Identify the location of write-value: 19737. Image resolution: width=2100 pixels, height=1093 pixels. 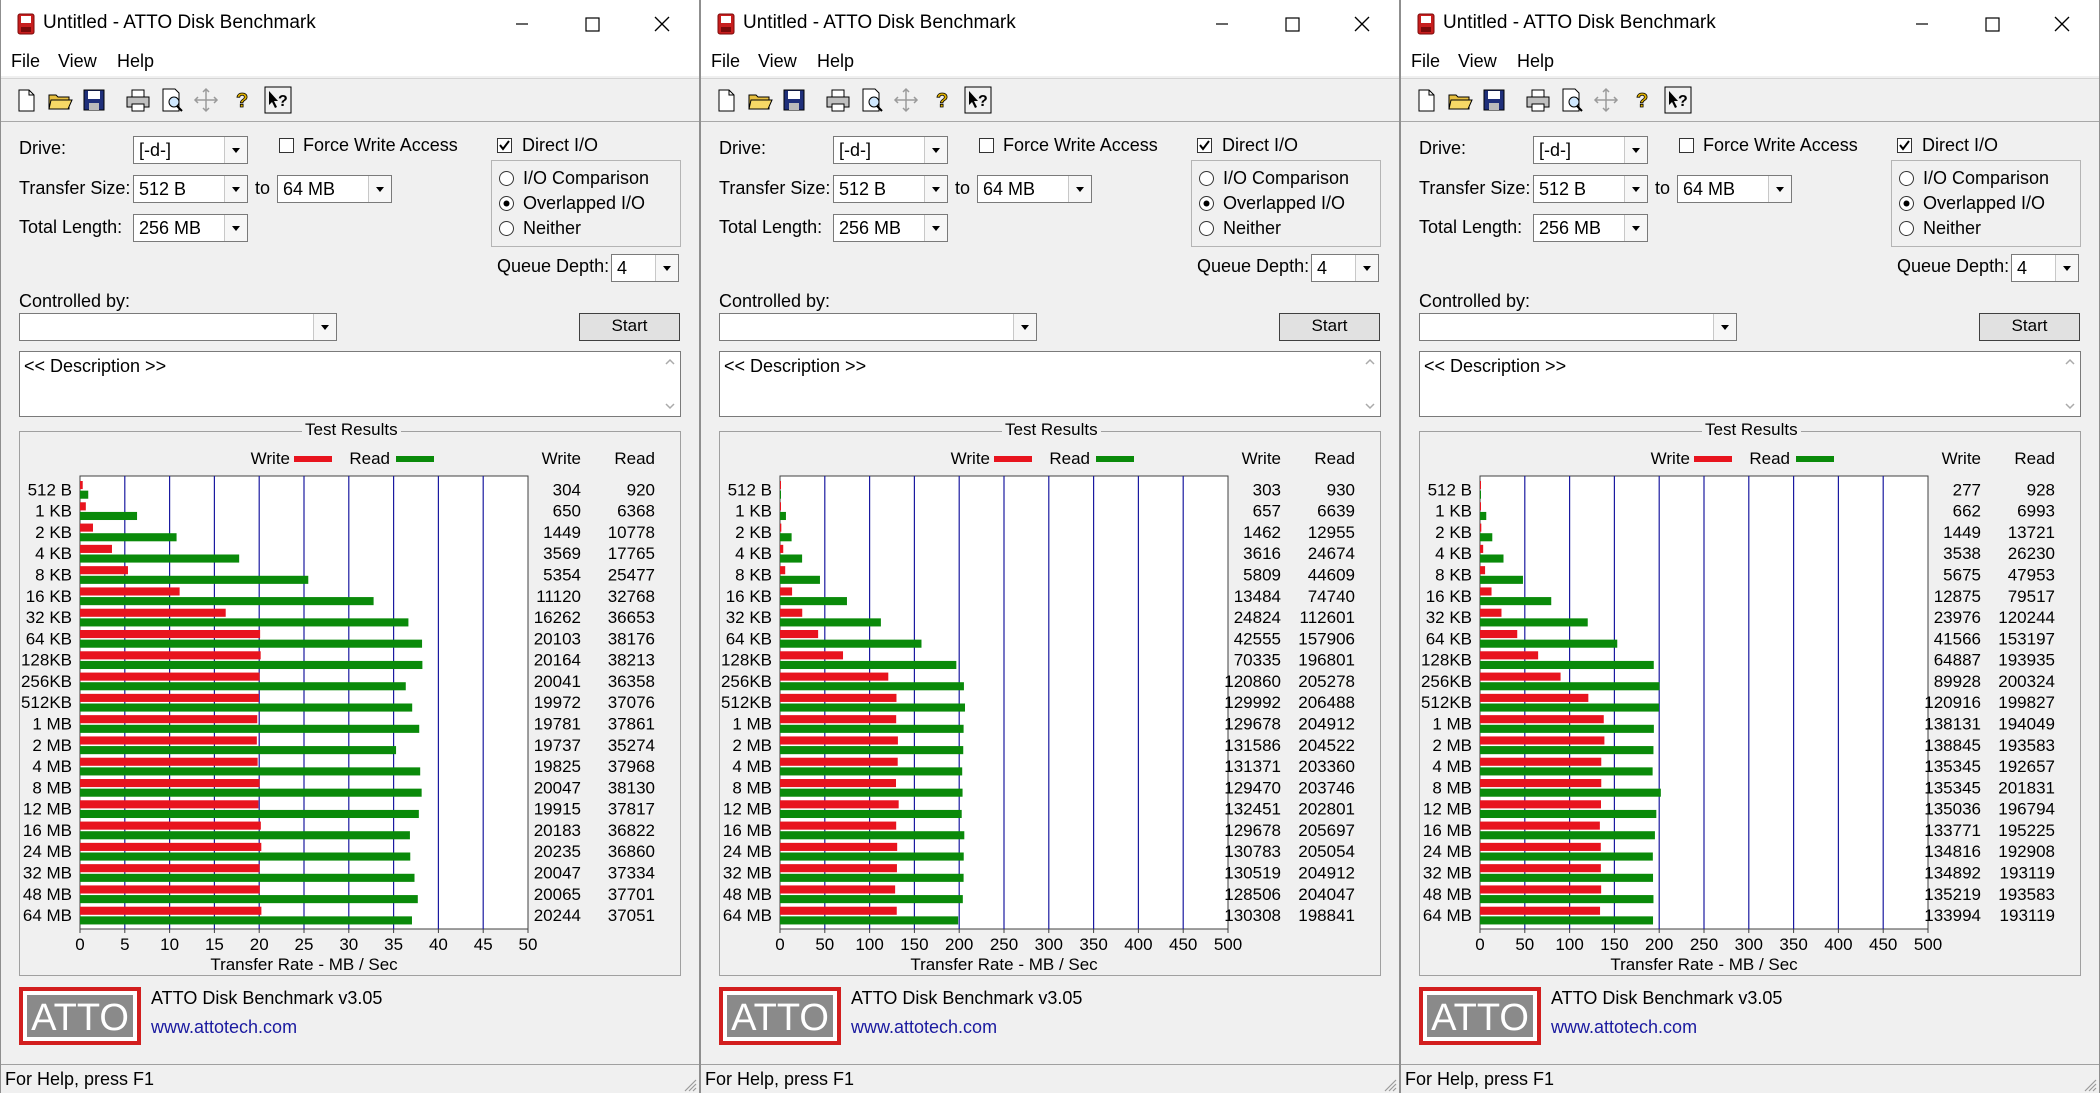
(557, 745).